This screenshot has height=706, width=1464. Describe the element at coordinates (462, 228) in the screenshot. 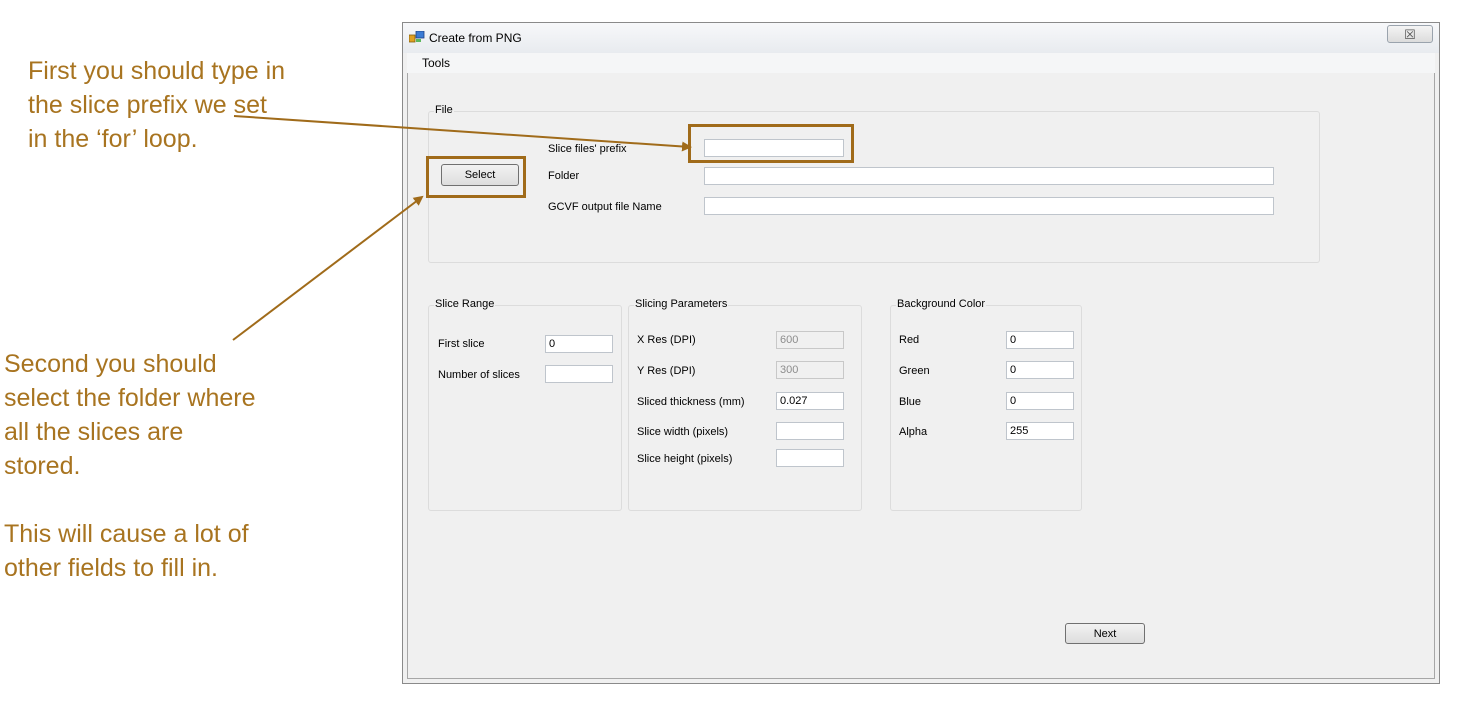

I see `annotation-arrows` at that location.